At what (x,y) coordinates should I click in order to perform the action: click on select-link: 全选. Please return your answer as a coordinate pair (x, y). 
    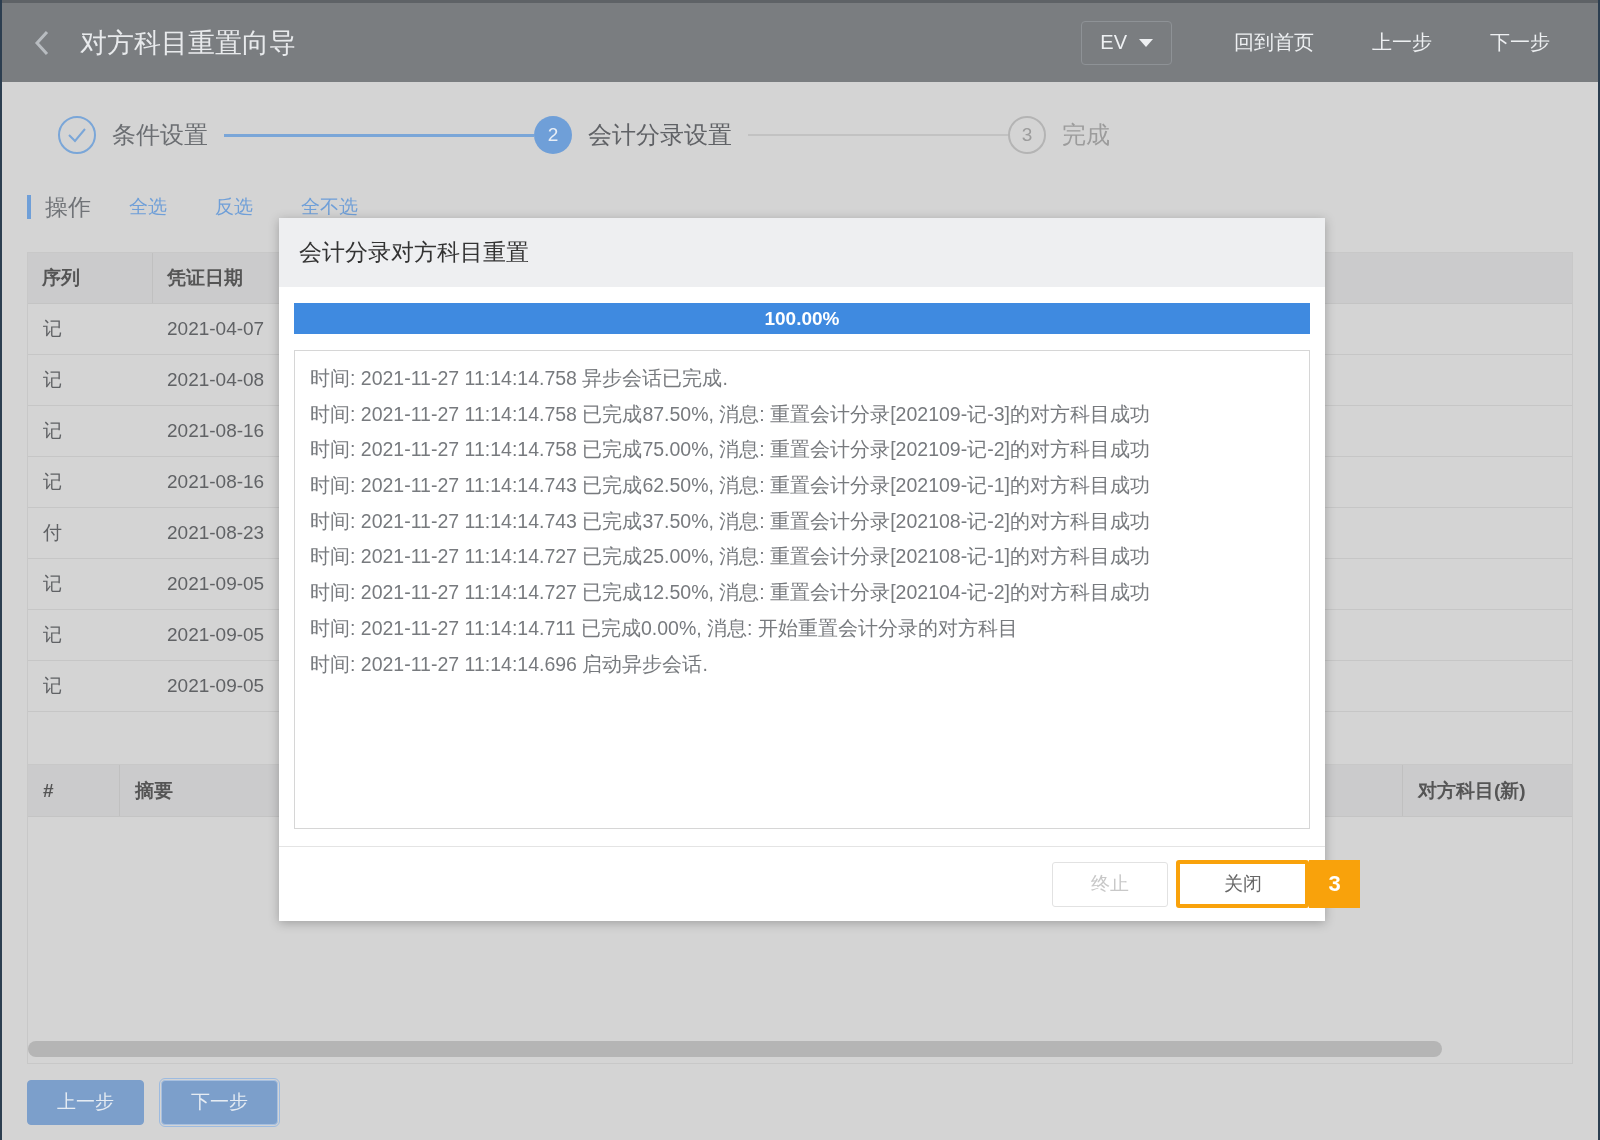
    Looking at the image, I should click on (148, 207).